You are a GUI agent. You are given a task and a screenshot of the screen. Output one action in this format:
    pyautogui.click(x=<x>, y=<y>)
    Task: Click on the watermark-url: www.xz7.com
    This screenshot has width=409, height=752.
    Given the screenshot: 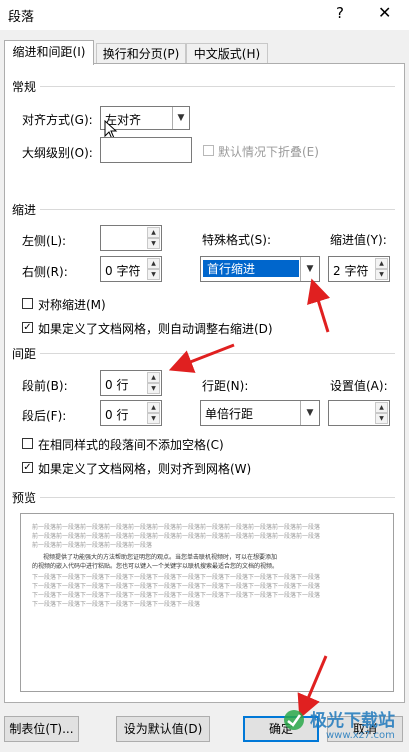 What is the action you would take?
    pyautogui.click(x=360, y=735)
    